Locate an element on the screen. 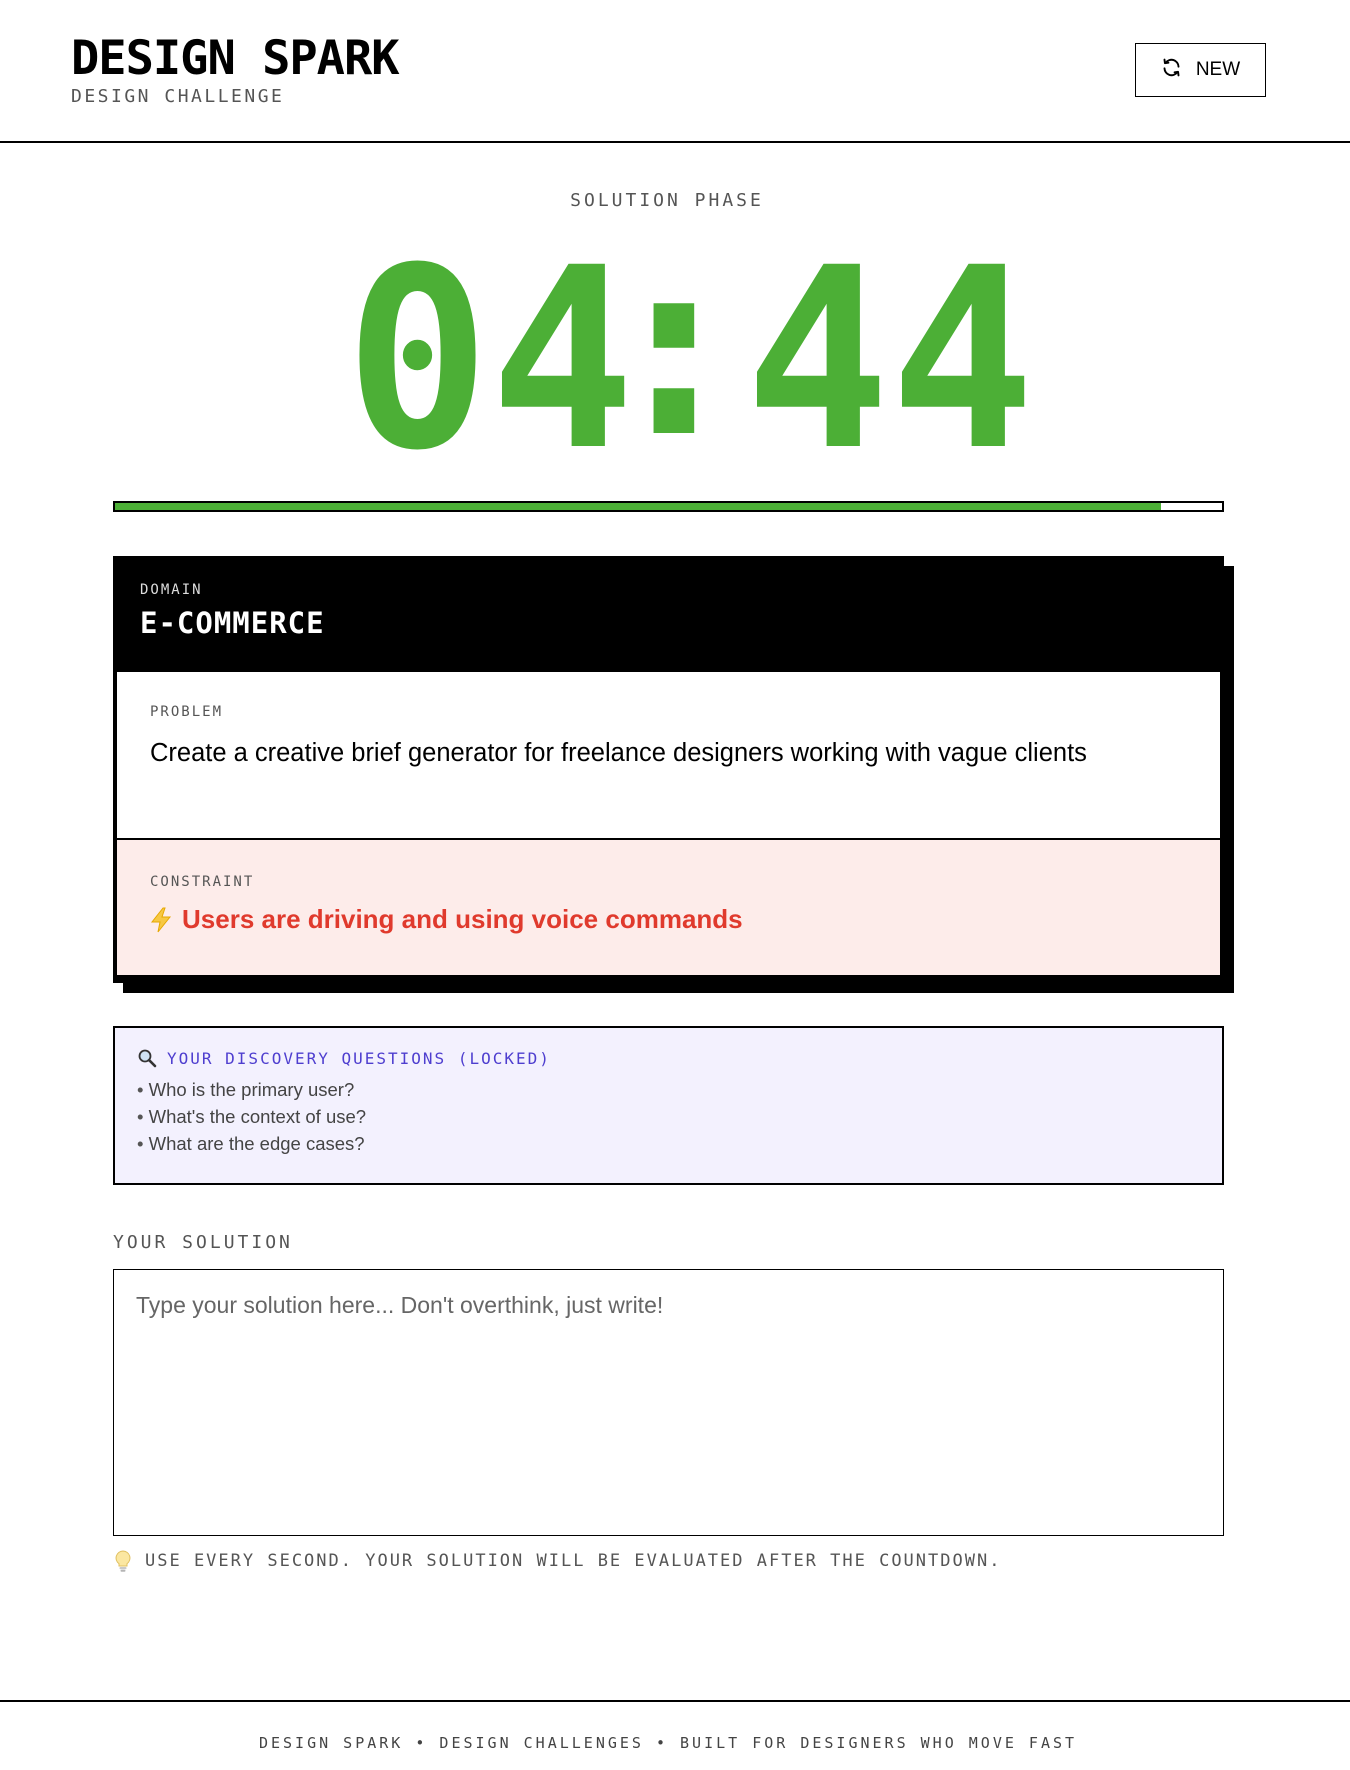 This screenshot has width=1350, height=1770. timer-minutes: 04 is located at coordinates (490, 348).